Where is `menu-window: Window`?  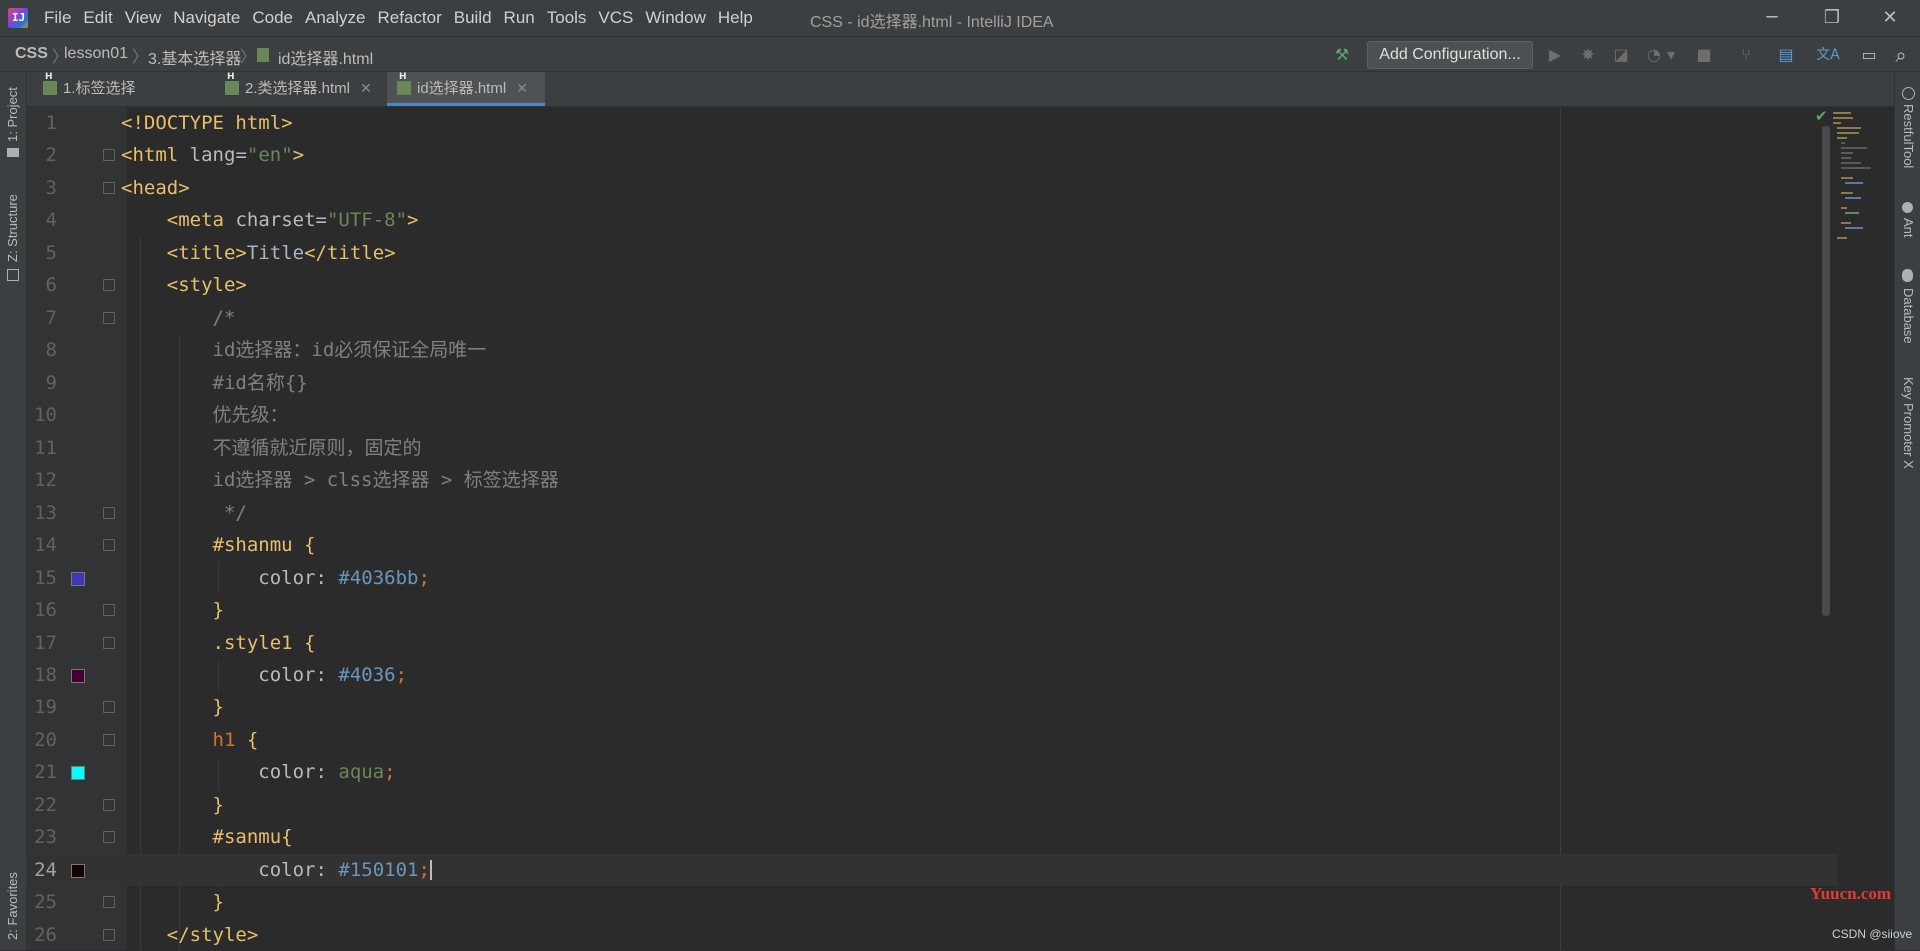 menu-window: Window is located at coordinates (677, 18).